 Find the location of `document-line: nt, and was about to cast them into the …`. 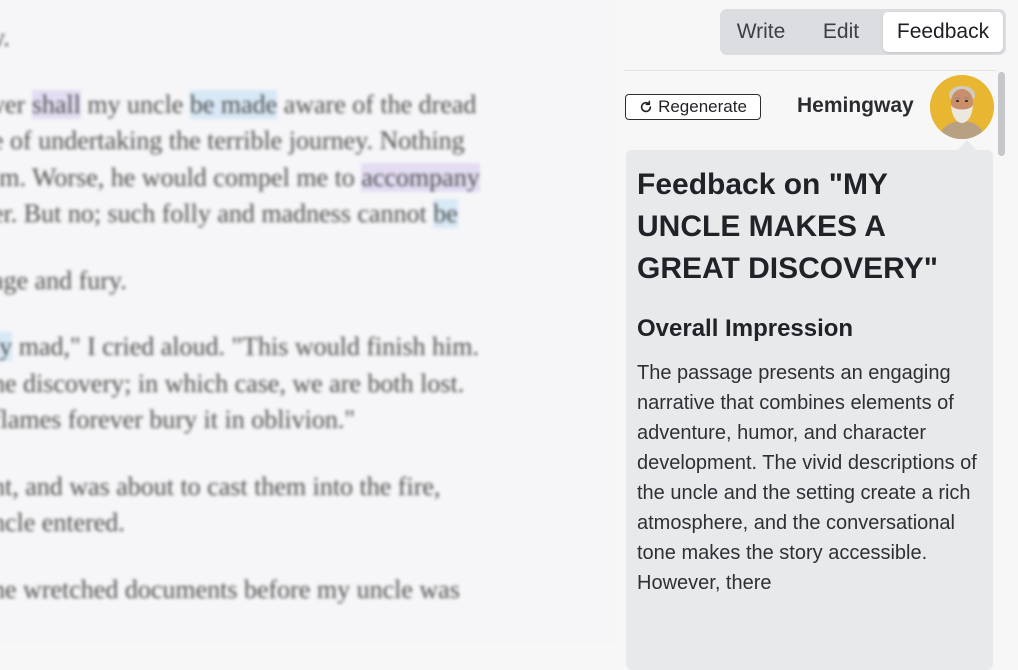

document-line: nt, and was about to cast them into the … is located at coordinates (308, 487).